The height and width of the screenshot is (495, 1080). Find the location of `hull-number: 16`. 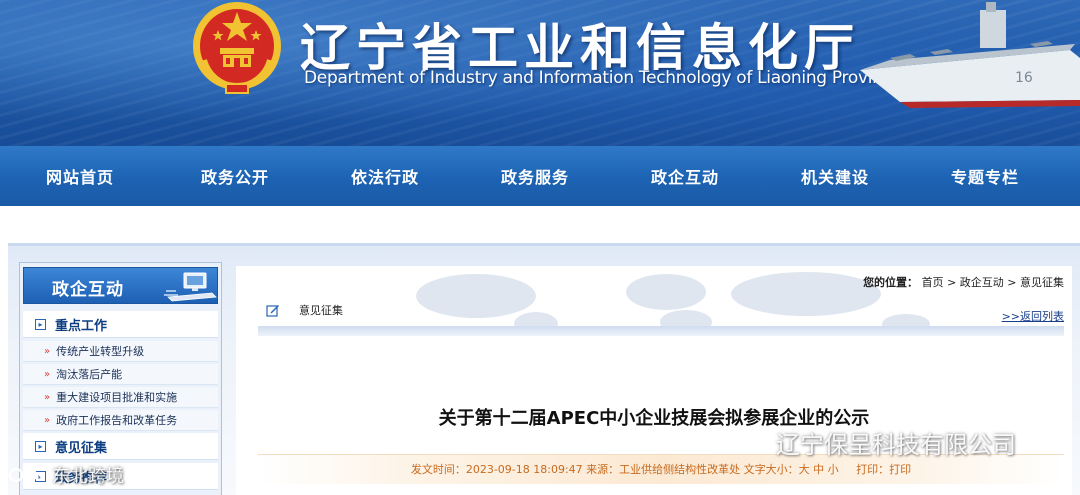

hull-number: 16 is located at coordinates (1024, 78).